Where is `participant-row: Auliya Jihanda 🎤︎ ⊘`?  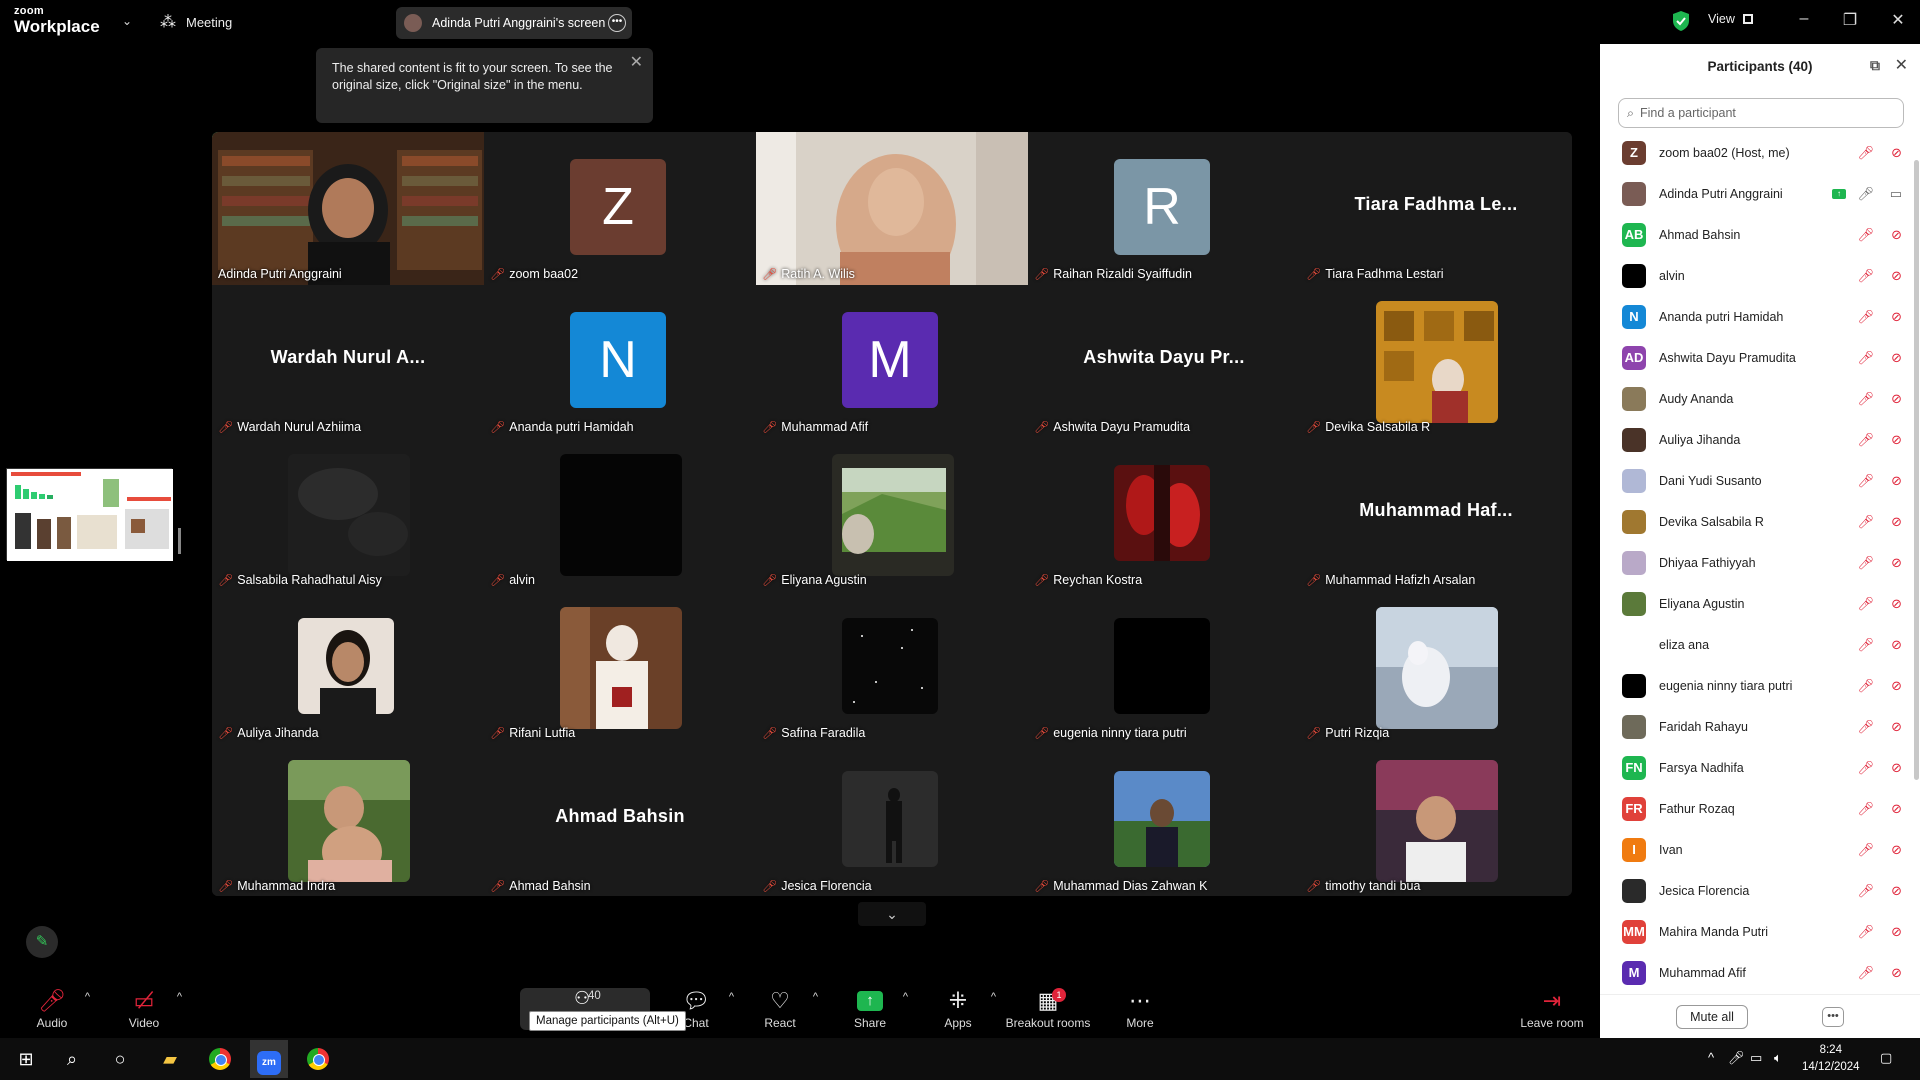
participant-row: Auliya Jihanda 🎤︎ ⊘ is located at coordinates (1756, 439).